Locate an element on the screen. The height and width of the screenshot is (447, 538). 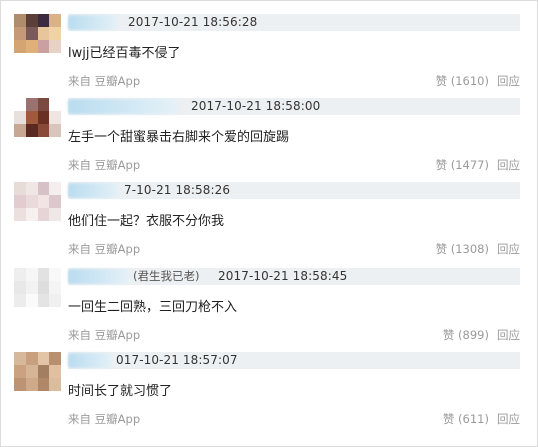
like-button: 赞 (1308) is located at coordinates (462, 249).